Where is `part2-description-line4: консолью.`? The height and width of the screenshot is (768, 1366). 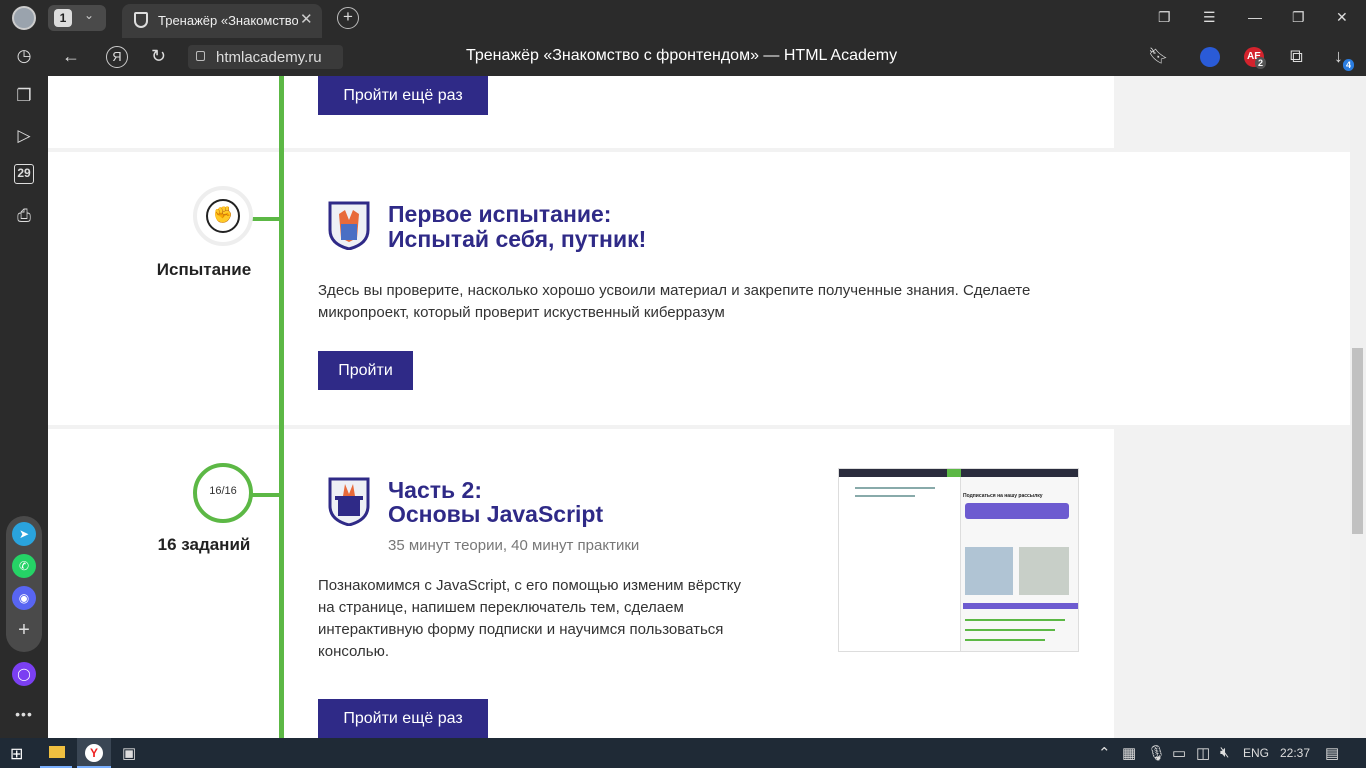 part2-description-line4: консолью. is located at coordinates (354, 651).